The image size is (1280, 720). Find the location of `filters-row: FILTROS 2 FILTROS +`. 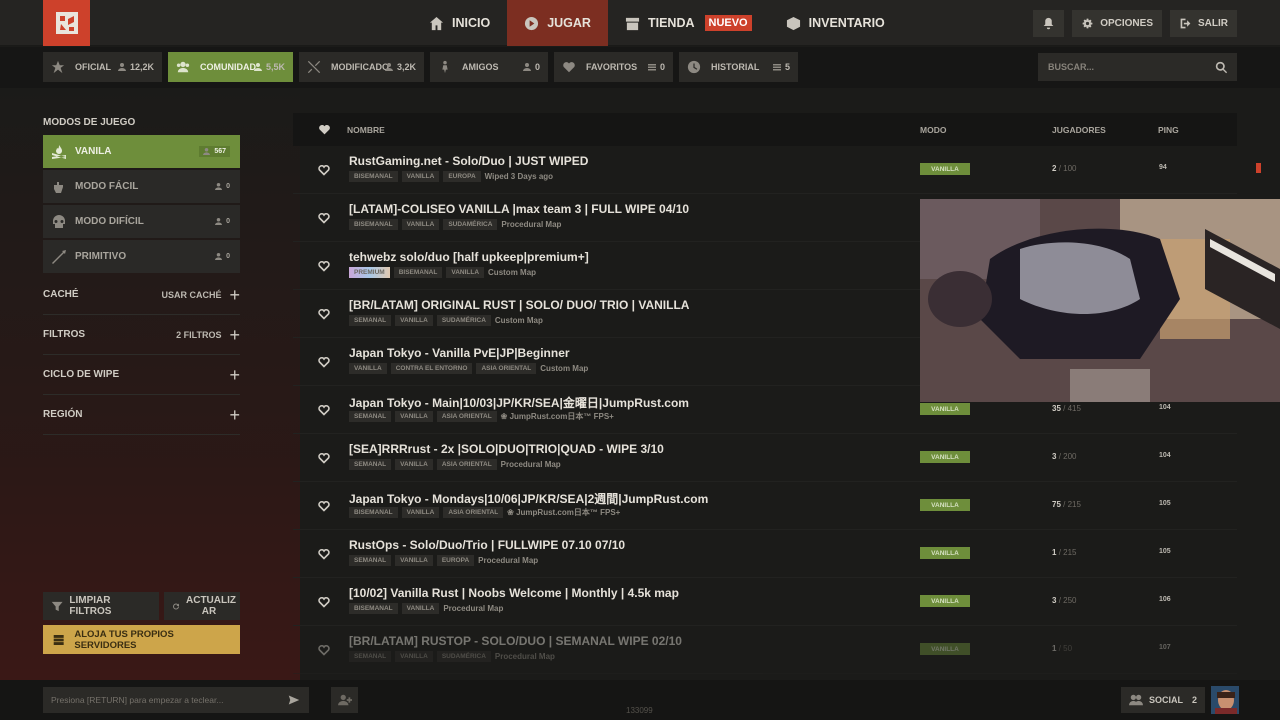

filters-row: FILTROS 2 FILTROS + is located at coordinates (141, 335).